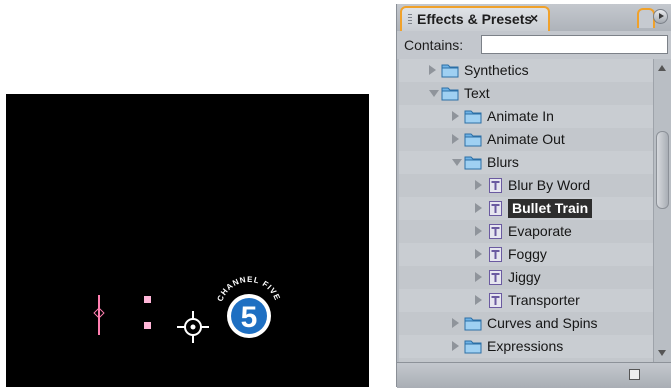  I want to click on tree-scrollbar, so click(662, 210).